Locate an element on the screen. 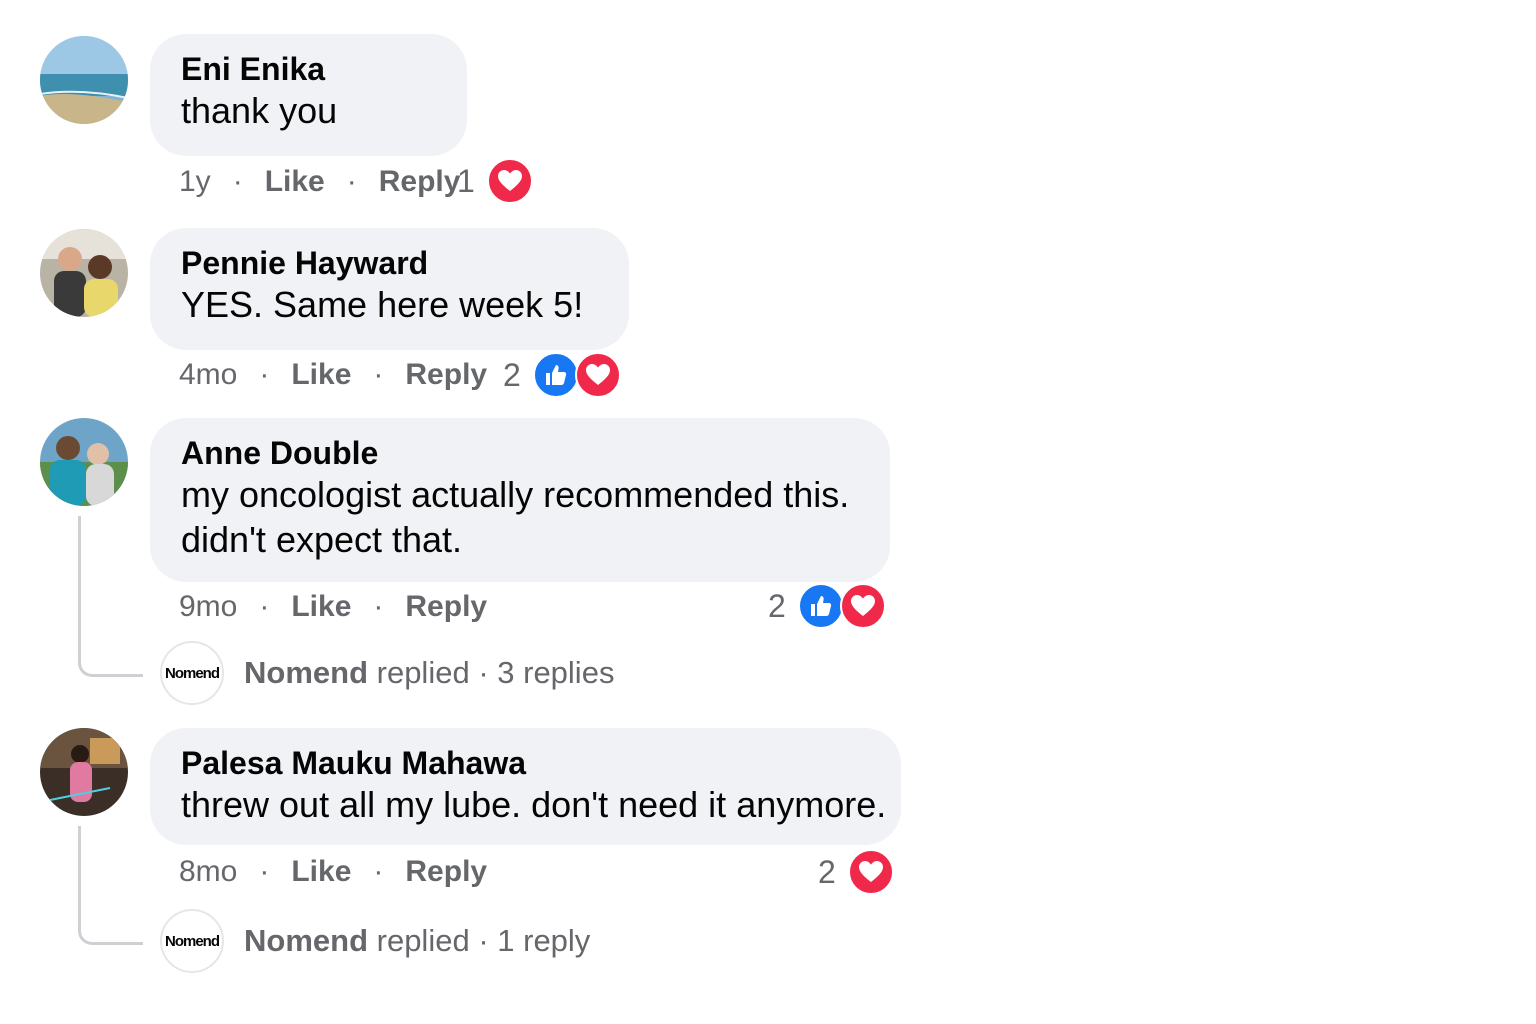 The width and height of the screenshot is (1536, 1024). comment-timestamp: 4mo is located at coordinates (208, 375).